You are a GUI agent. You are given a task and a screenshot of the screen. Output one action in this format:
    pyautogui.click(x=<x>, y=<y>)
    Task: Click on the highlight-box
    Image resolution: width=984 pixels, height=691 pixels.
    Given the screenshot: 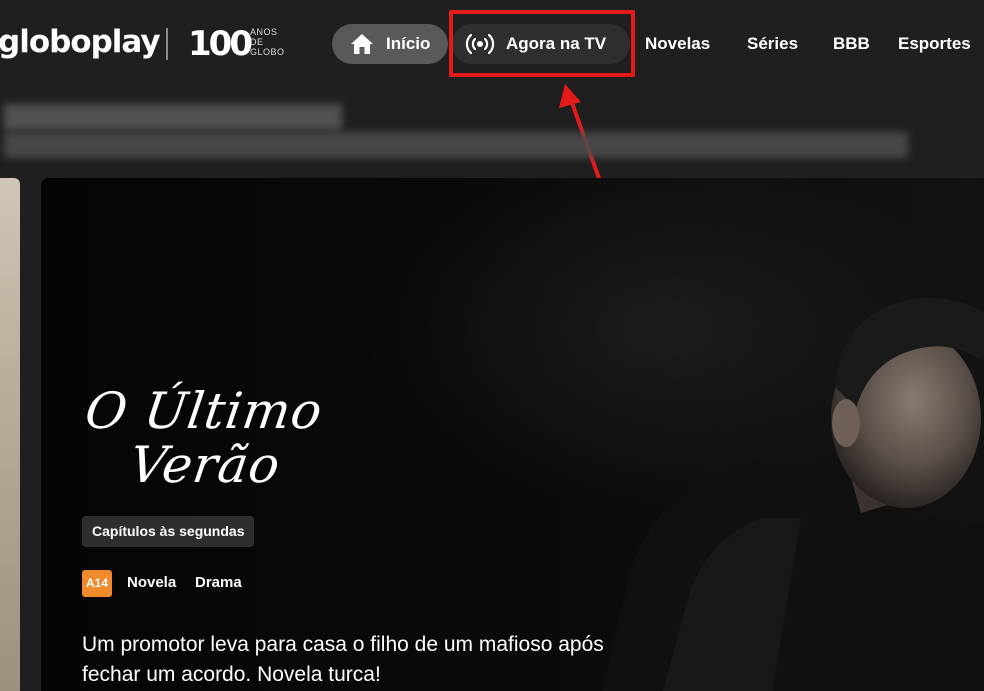 What is the action you would take?
    pyautogui.click(x=542, y=43)
    